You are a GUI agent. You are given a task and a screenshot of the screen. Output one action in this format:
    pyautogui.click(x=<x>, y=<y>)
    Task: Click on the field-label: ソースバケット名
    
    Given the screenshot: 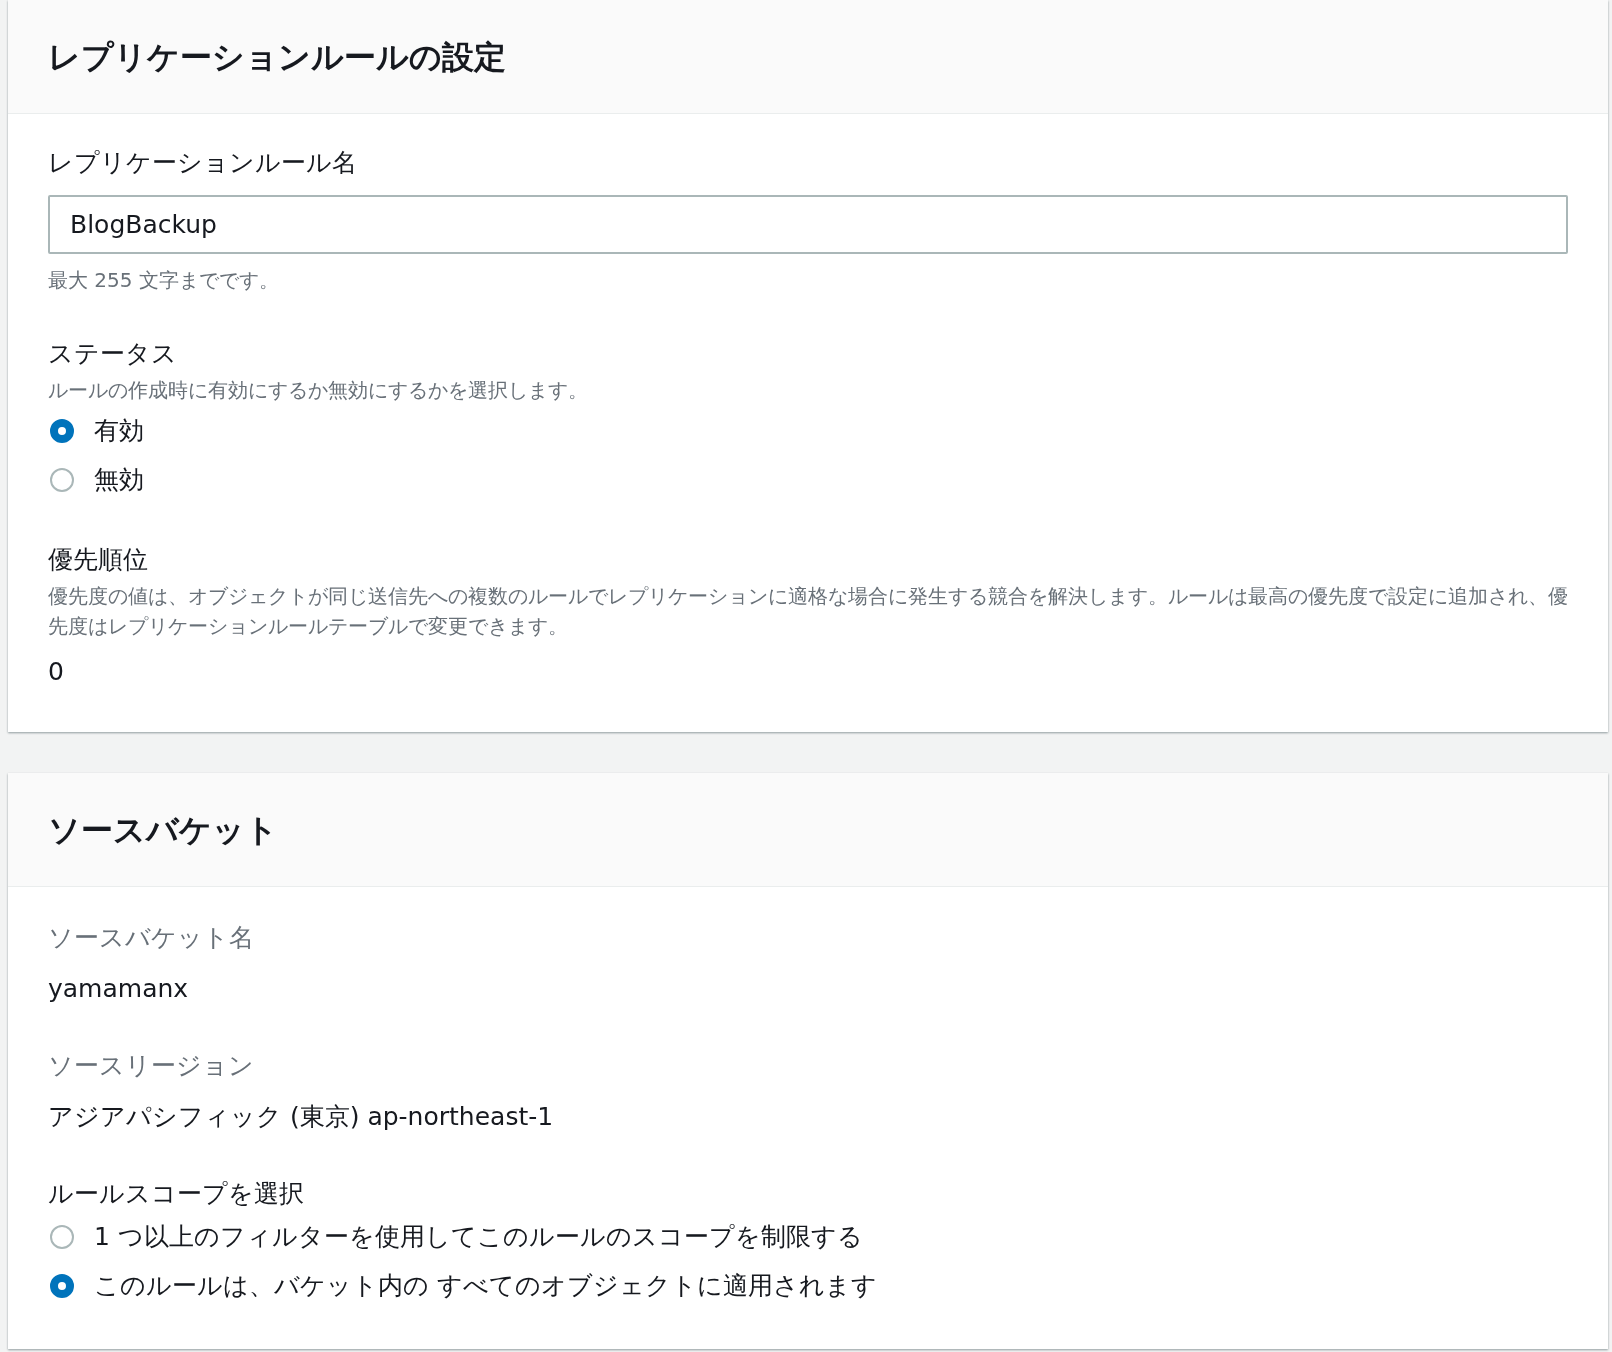 What is the action you would take?
    pyautogui.click(x=151, y=938)
    